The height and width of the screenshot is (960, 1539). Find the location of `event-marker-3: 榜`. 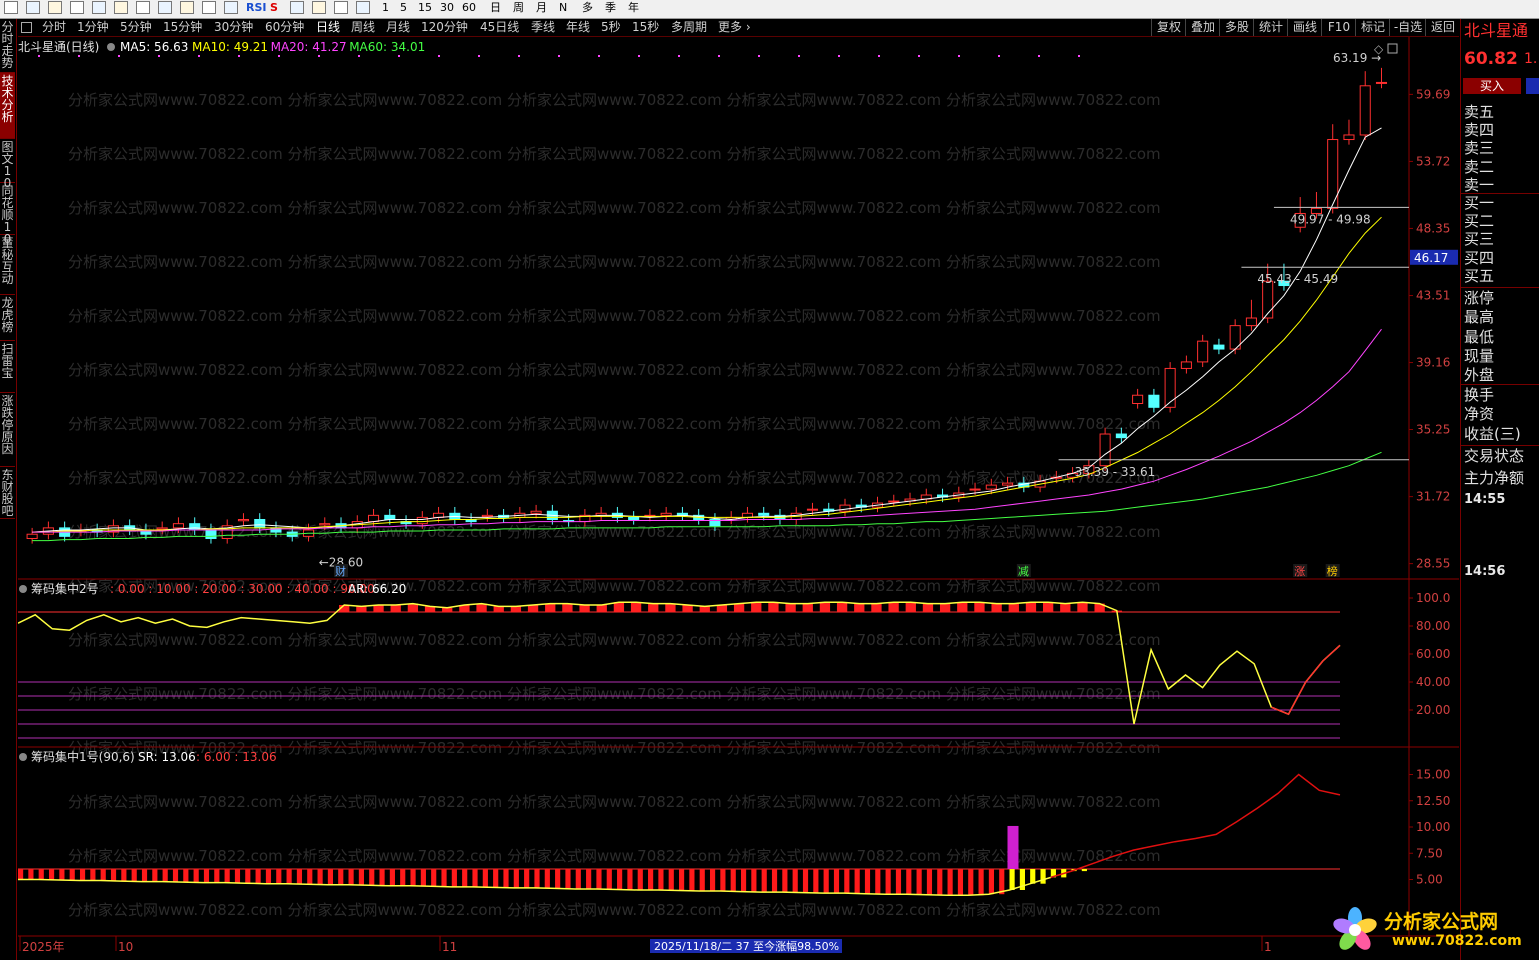

event-marker-3: 榜 is located at coordinates (1332, 571).